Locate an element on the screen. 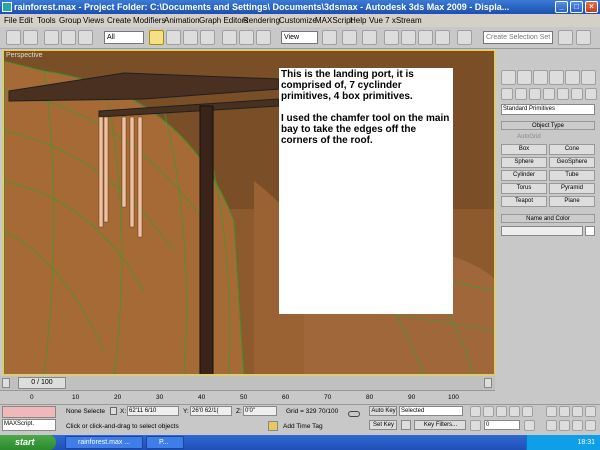 The height and width of the screenshot is (450, 600). viewport-label: Perspective is located at coordinates (24, 55).